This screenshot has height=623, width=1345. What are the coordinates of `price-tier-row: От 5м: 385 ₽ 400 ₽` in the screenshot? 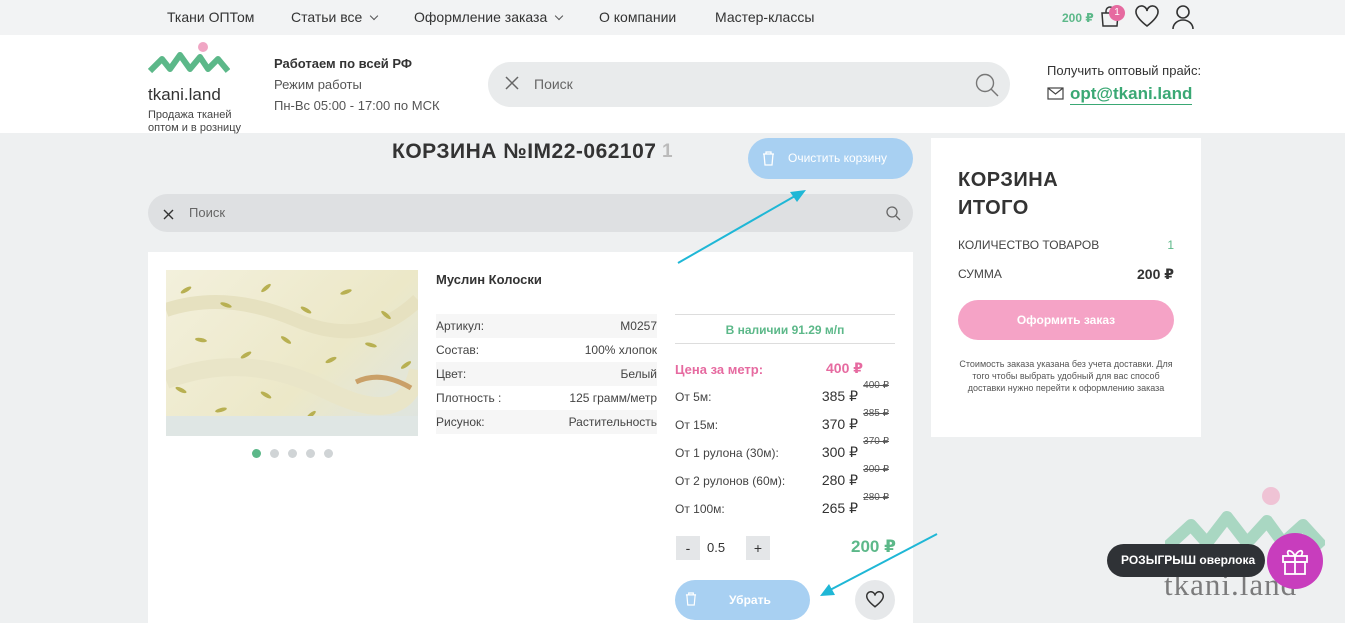 It's located at (785, 396).